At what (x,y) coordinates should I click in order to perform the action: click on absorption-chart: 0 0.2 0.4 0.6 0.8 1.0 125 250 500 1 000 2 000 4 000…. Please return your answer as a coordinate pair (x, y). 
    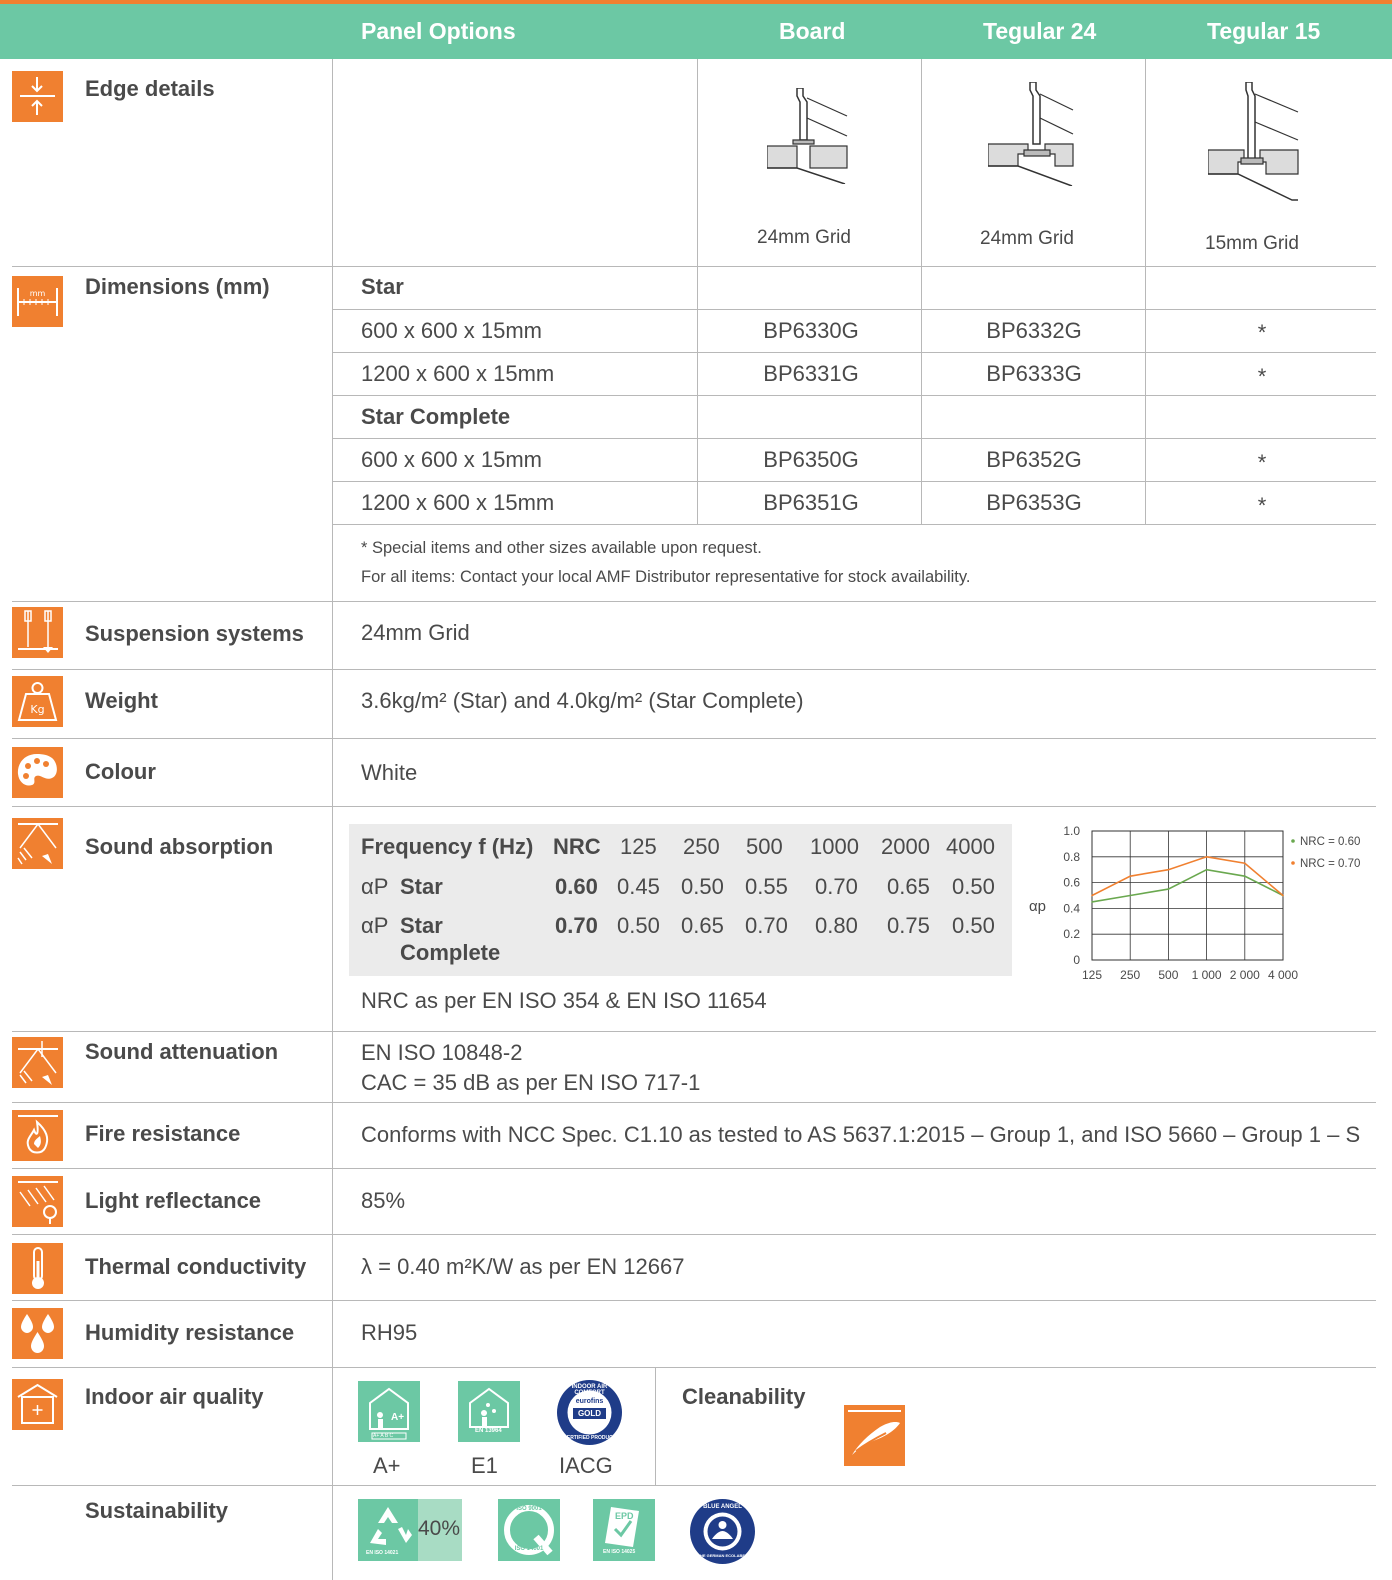
    Looking at the image, I should click on (1194, 903).